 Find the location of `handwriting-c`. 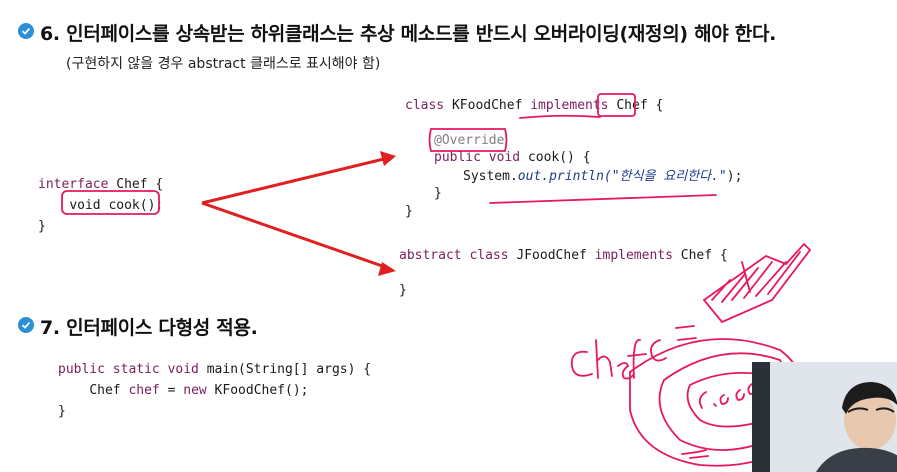

handwriting-c is located at coordinates (658, 350).